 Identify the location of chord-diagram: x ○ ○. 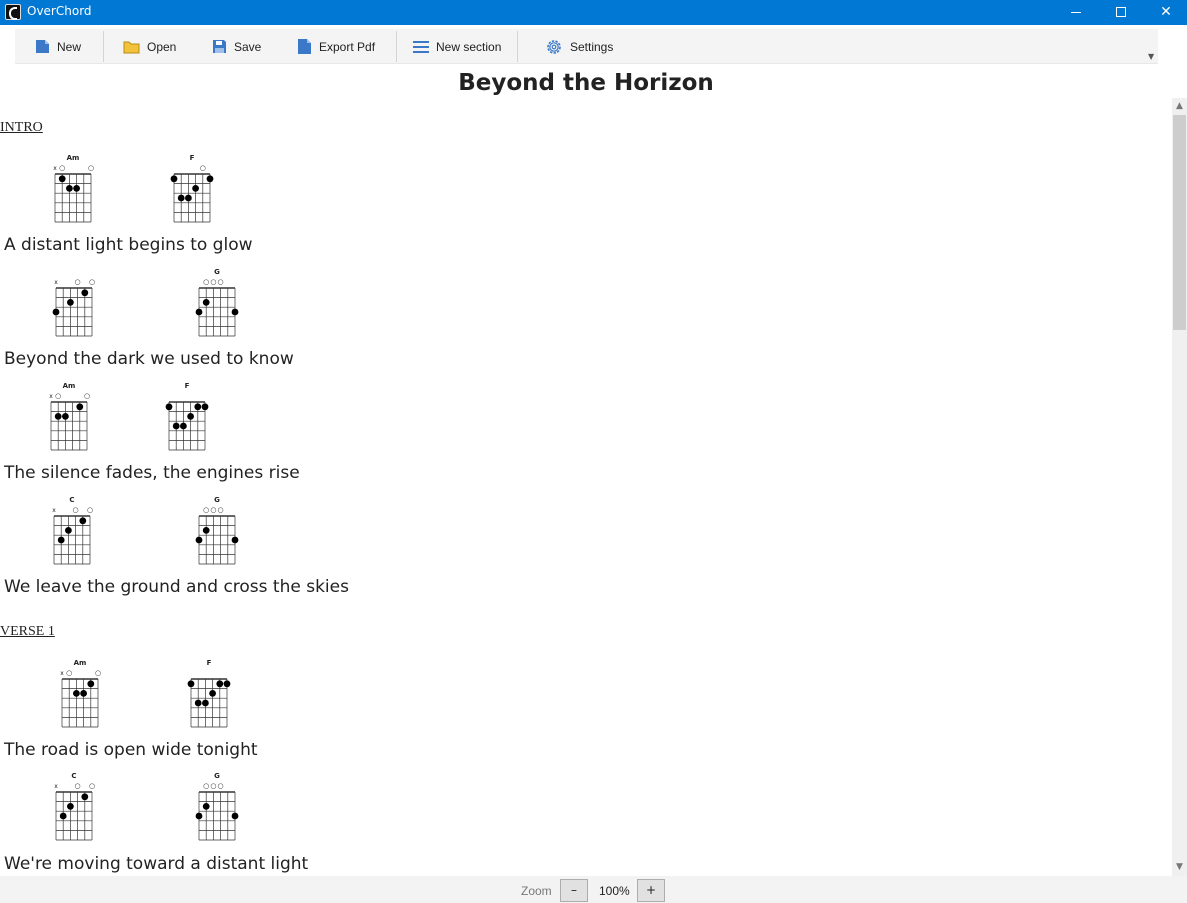
(73, 307).